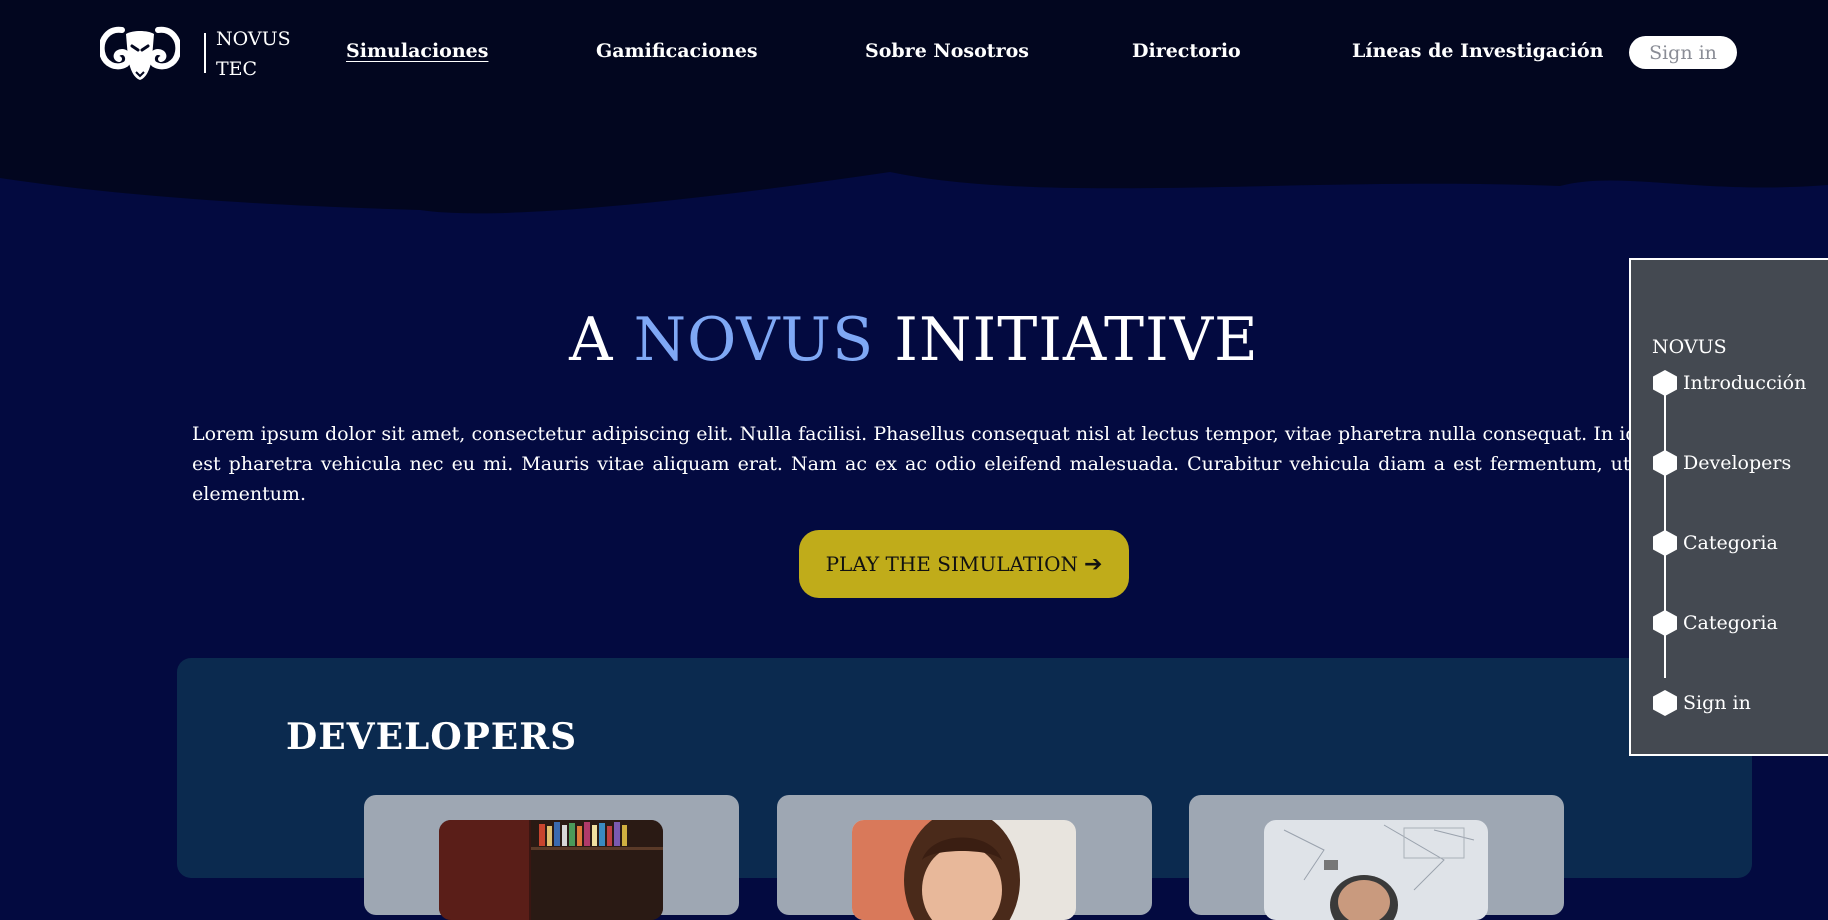 The height and width of the screenshot is (920, 1828). I want to click on brand-line-1: NOVUS, so click(253, 39).